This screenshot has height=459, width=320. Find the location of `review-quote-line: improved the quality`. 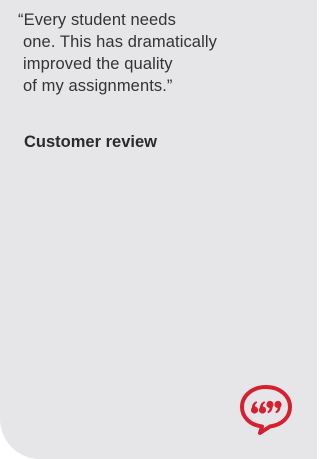

review-quote-line: improved the quality is located at coordinates (98, 64).